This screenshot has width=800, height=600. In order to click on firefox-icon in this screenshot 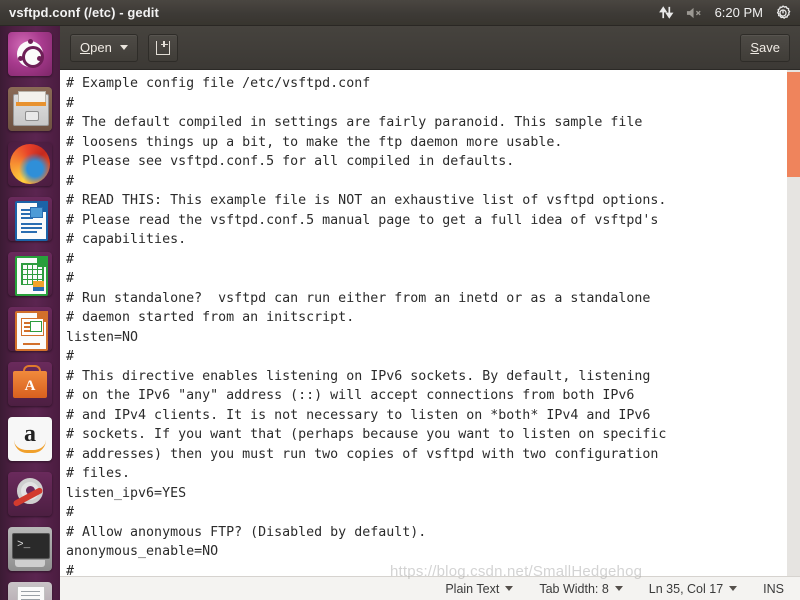, I will do `click(30, 163)`.